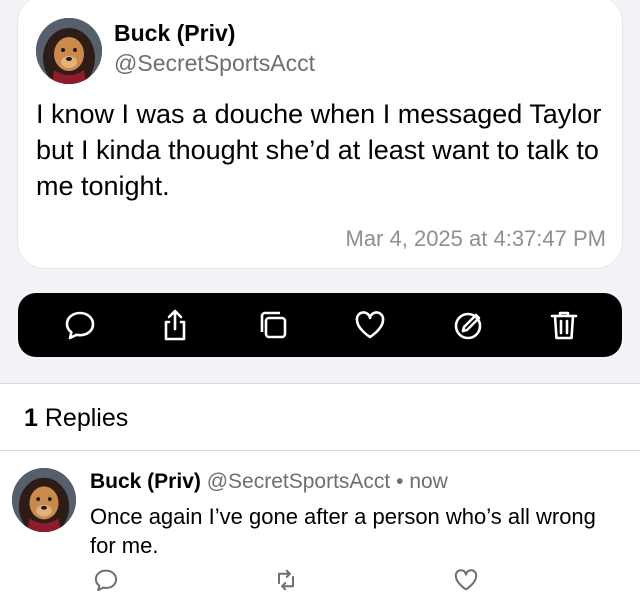 The height and width of the screenshot is (609, 640). Describe the element at coordinates (370, 325) in the screenshot. I see `like-icon` at that location.